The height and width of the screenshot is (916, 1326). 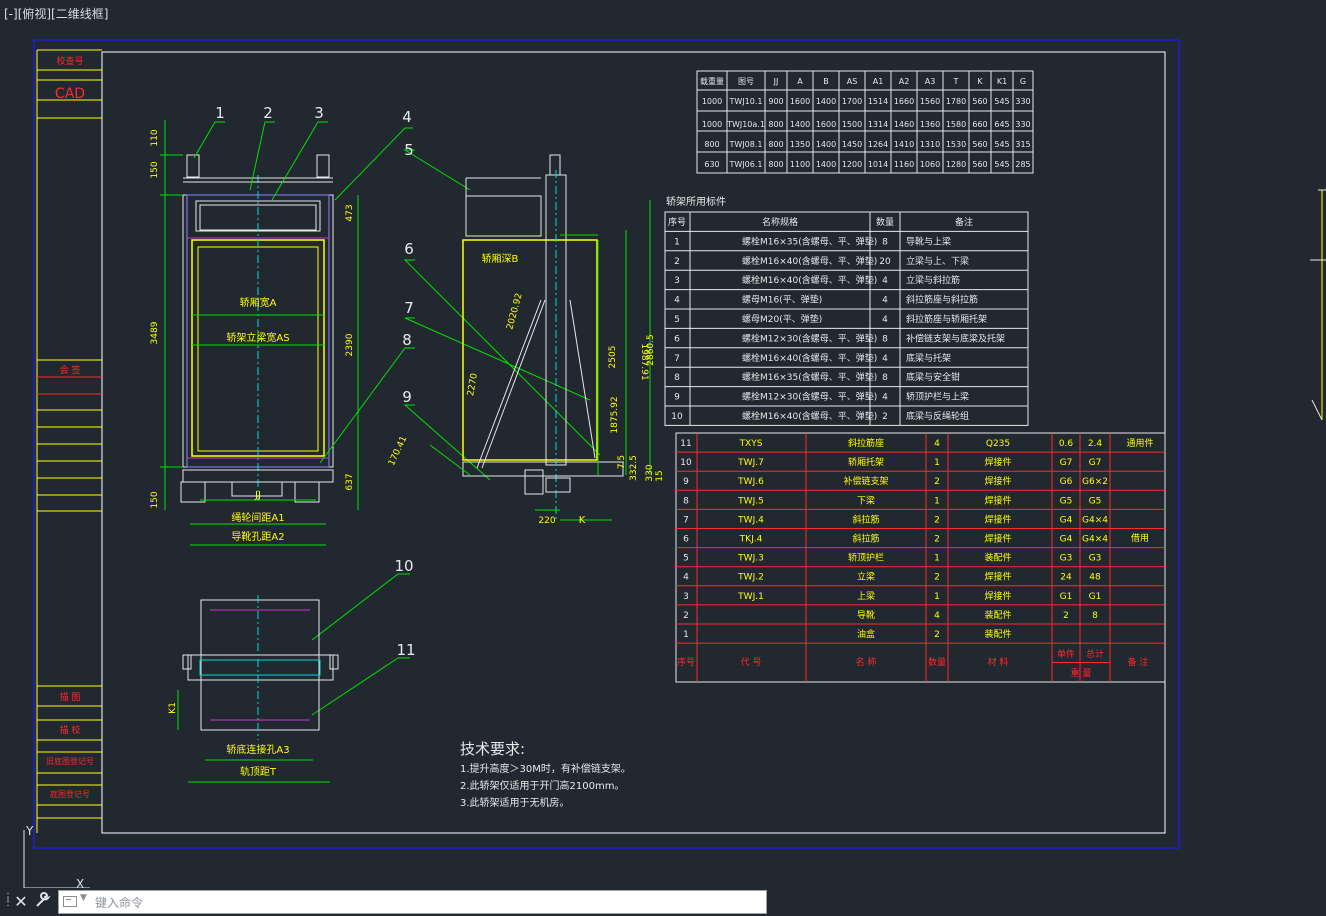 What do you see at coordinates (613, 357) in the screenshot?
I see `side-dim-2505: 2505` at bounding box center [613, 357].